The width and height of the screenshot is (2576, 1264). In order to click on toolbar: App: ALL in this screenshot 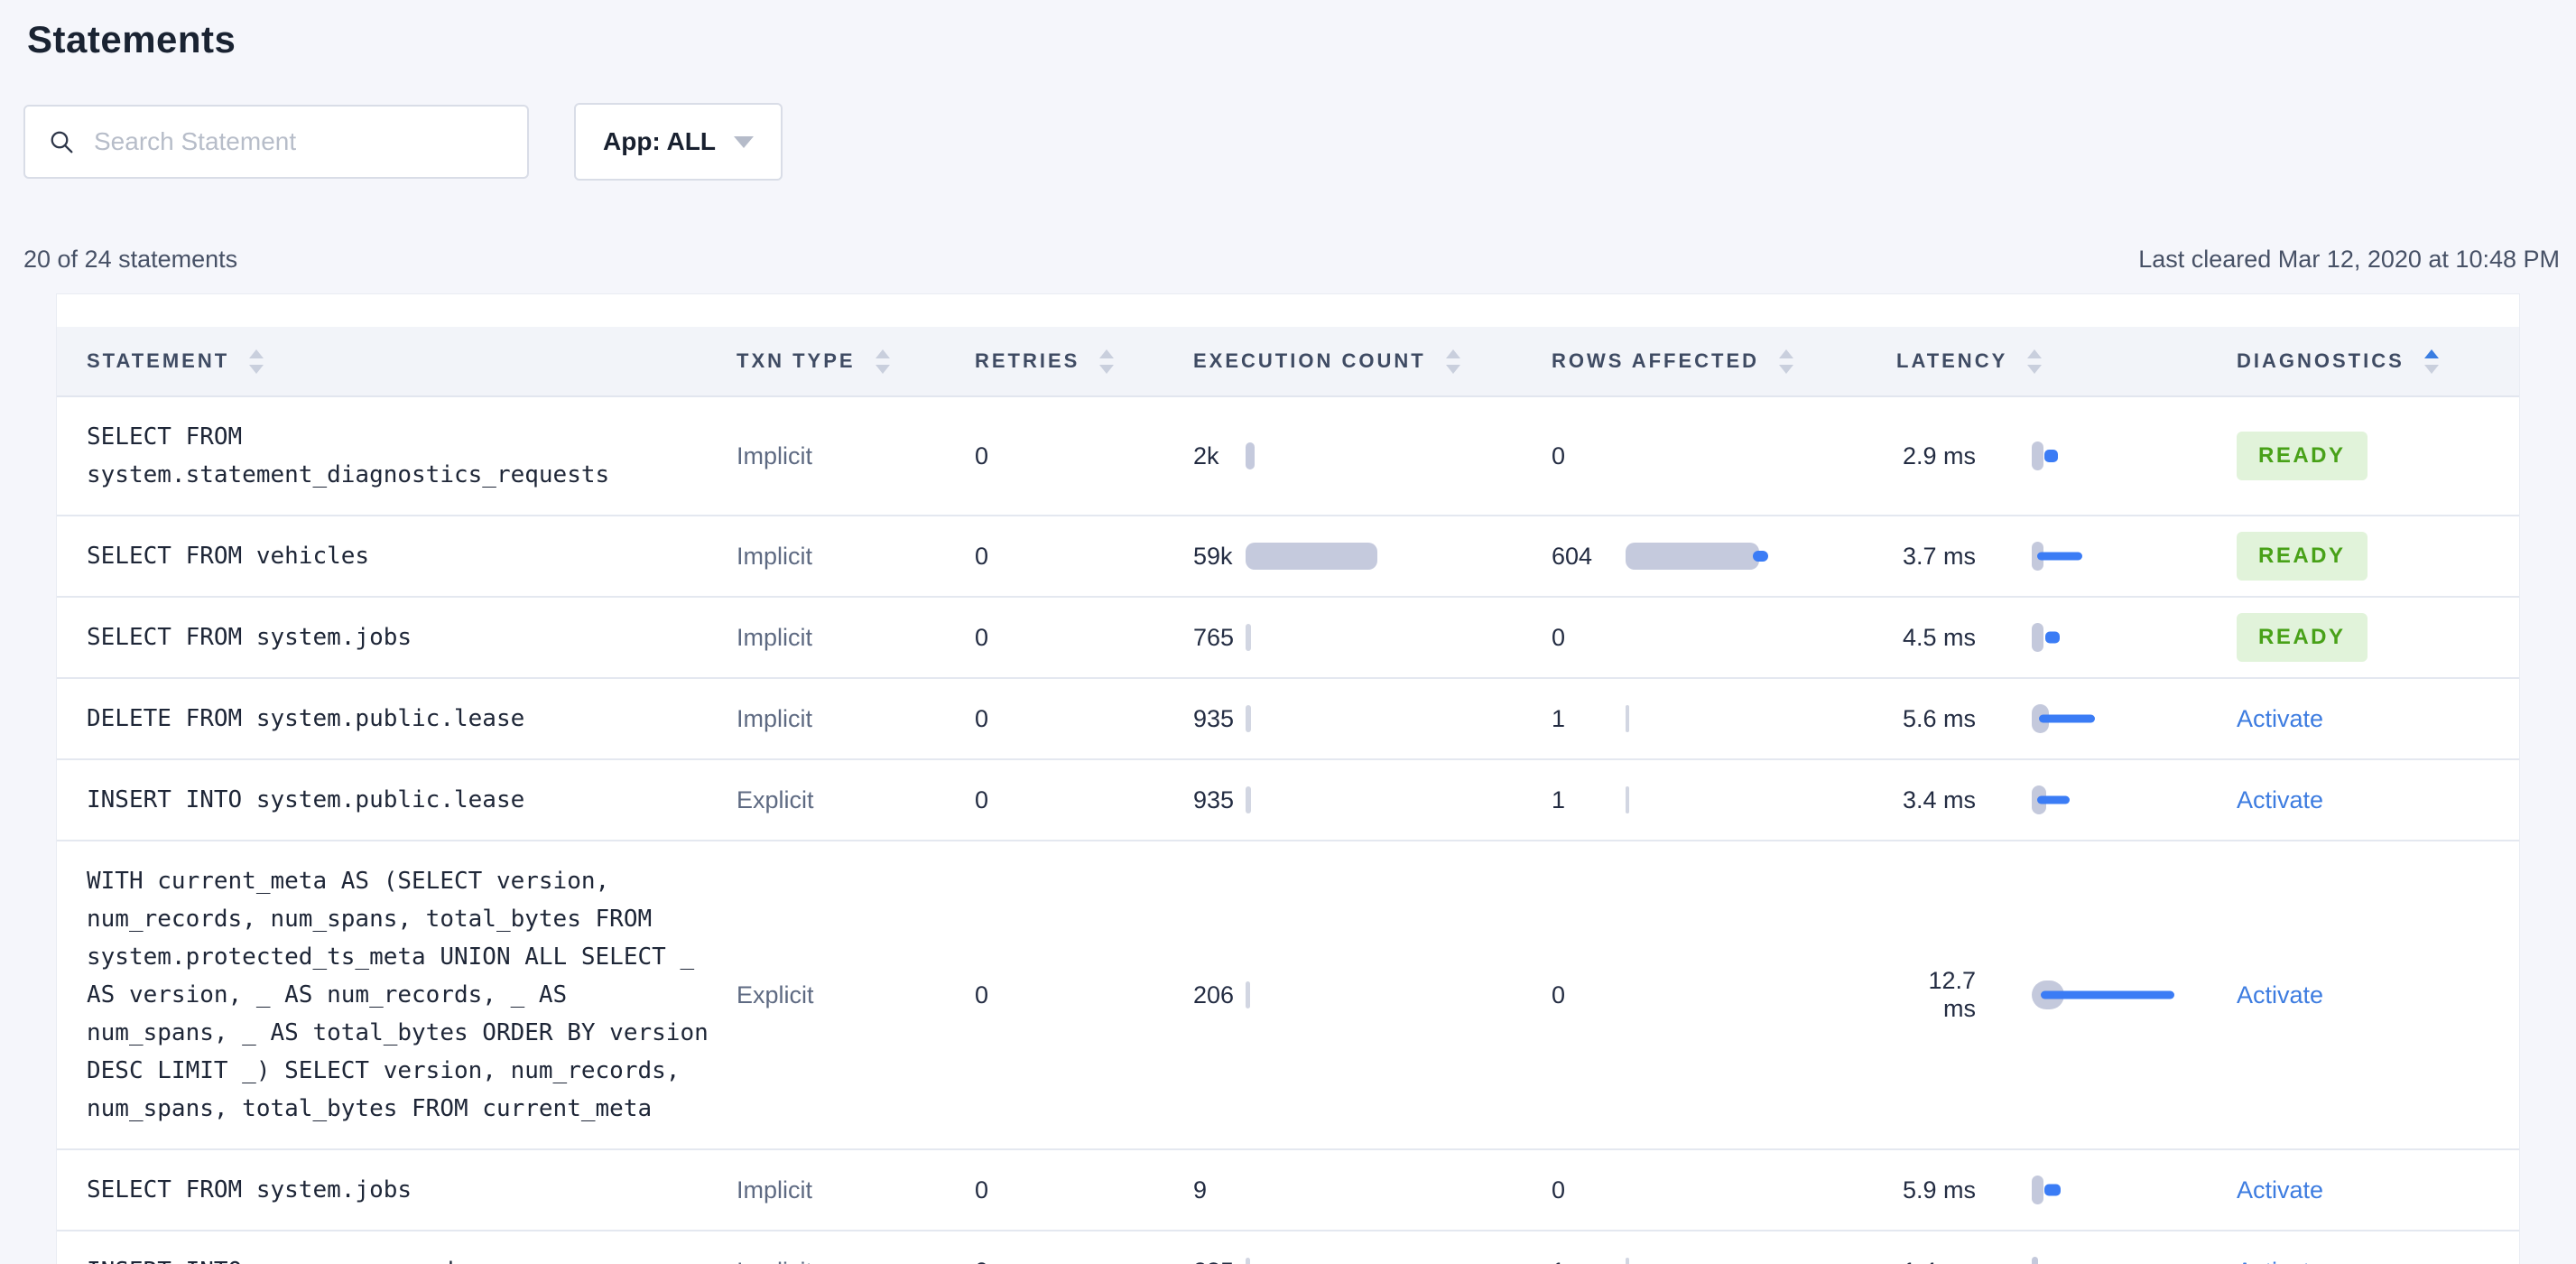, I will do `click(1295, 142)`.